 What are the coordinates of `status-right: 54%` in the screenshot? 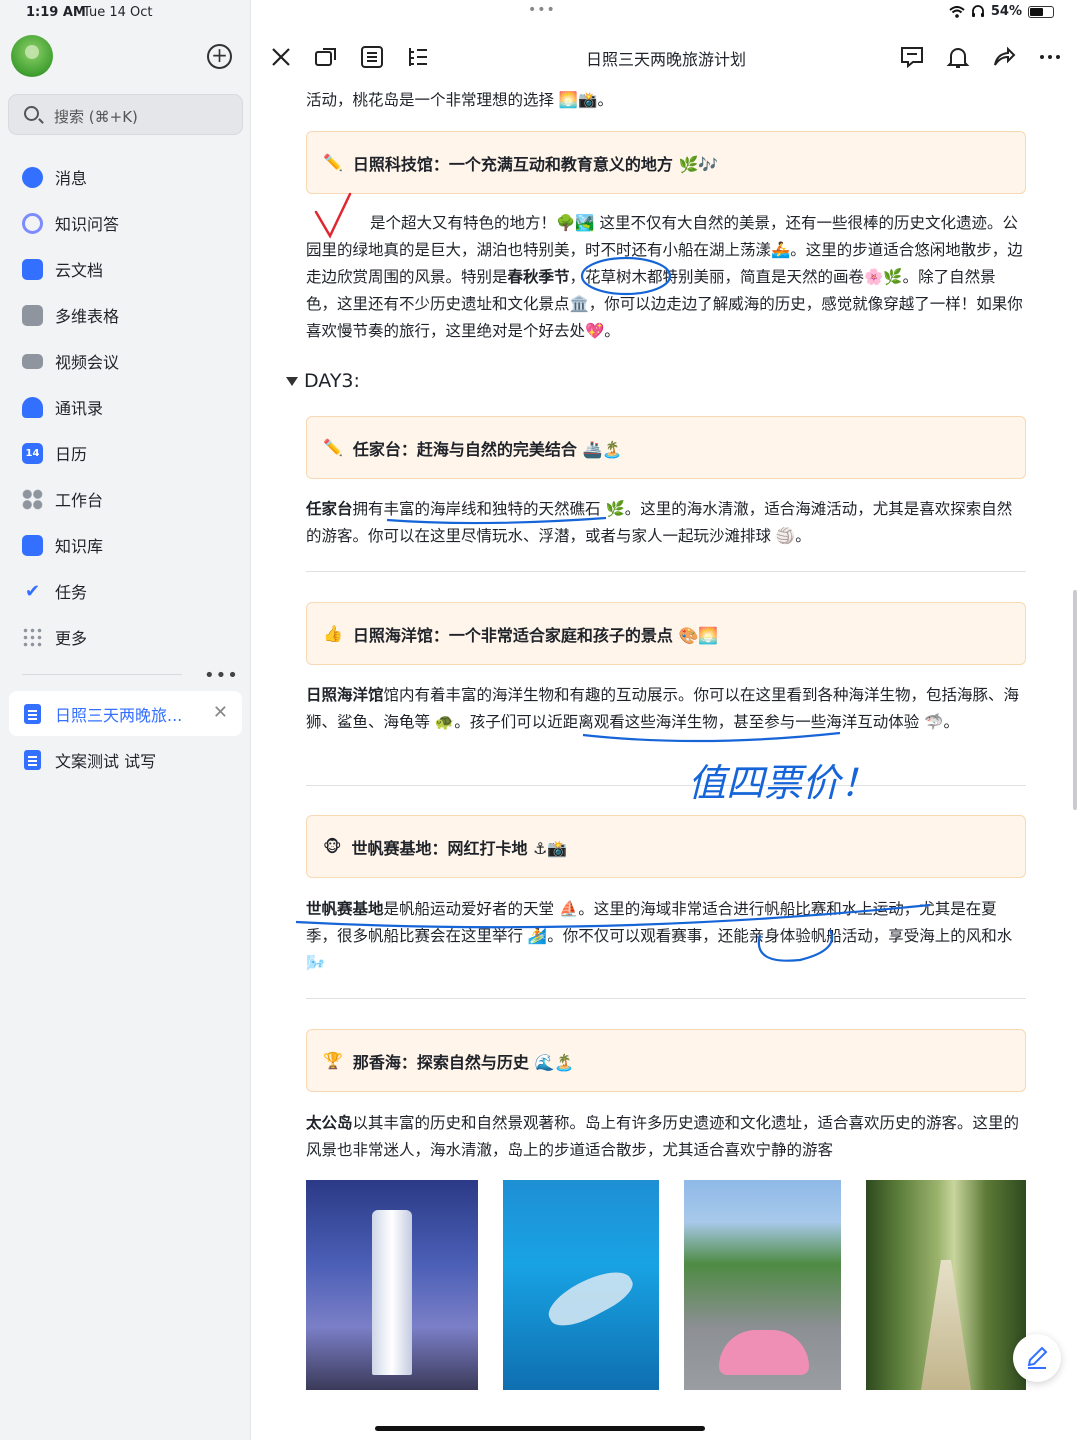 It's located at (1001, 11).